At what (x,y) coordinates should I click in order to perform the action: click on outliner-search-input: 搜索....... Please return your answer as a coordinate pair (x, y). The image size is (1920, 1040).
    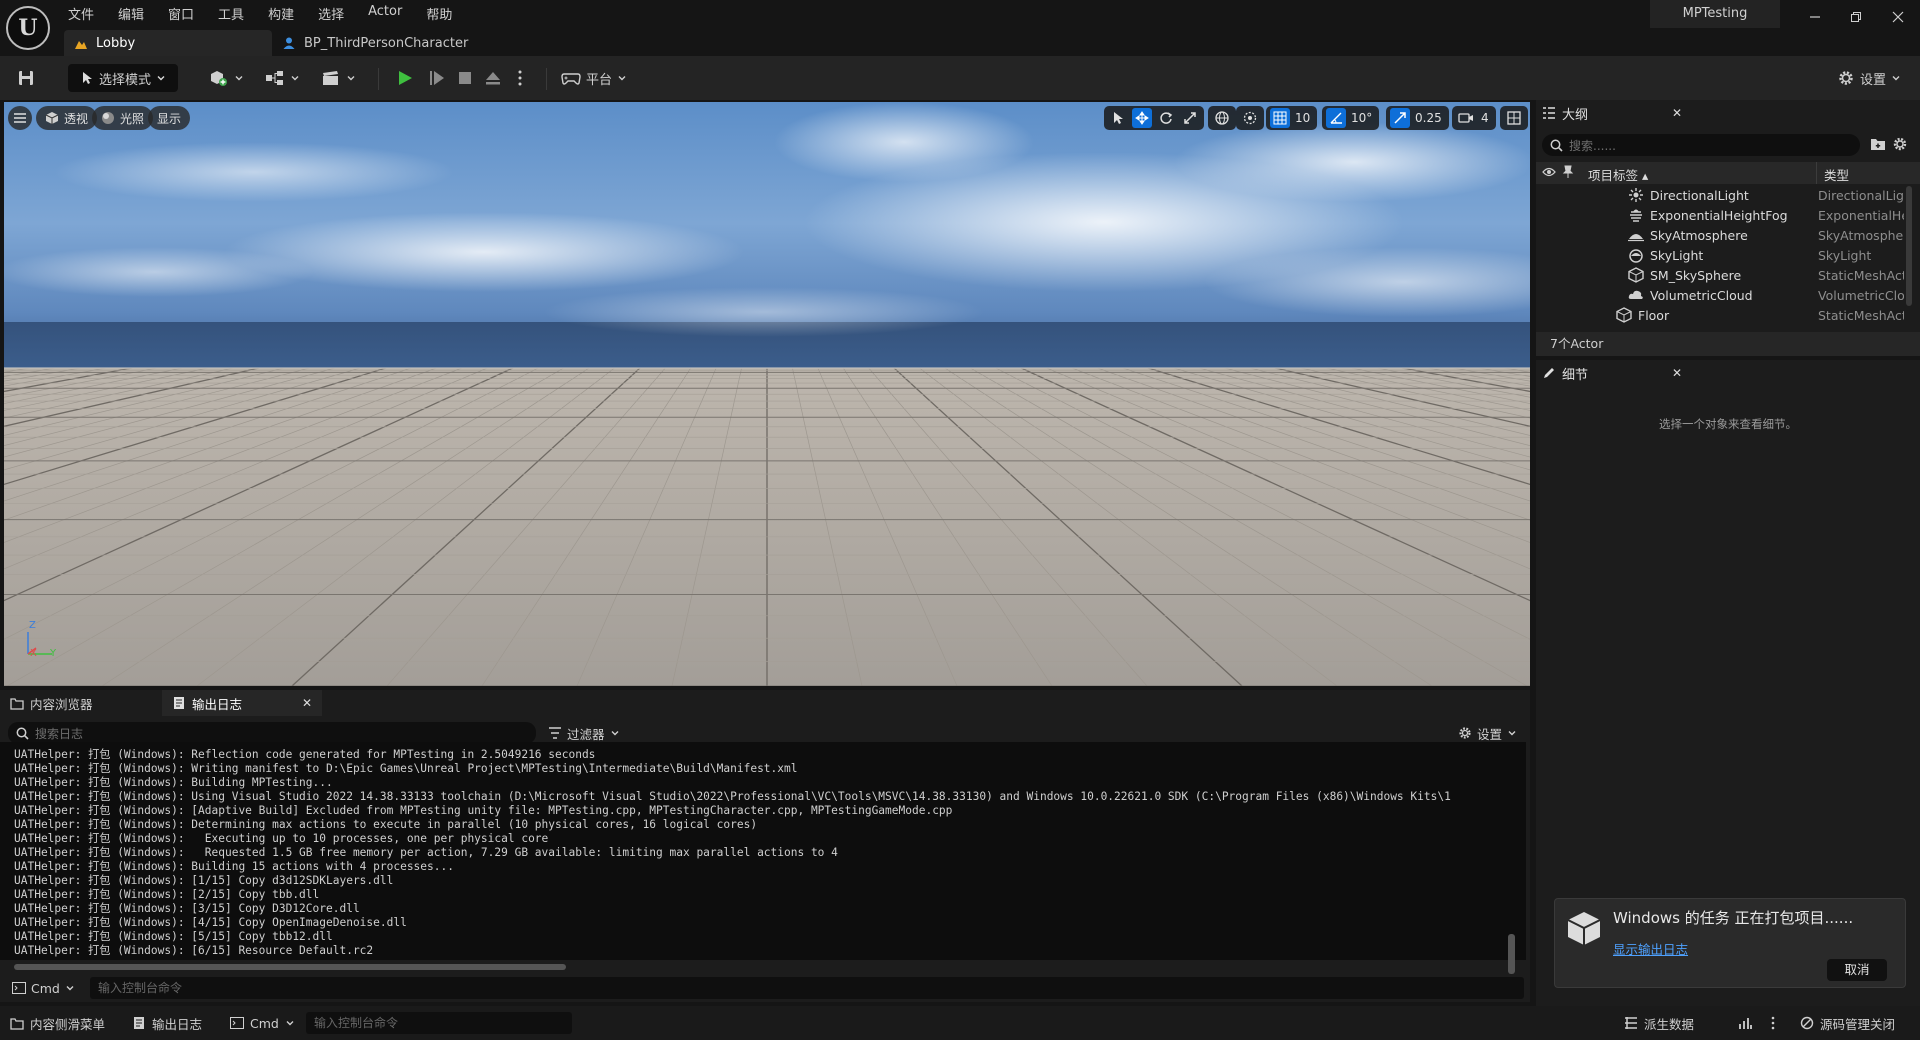
    Looking at the image, I should click on (1701, 145).